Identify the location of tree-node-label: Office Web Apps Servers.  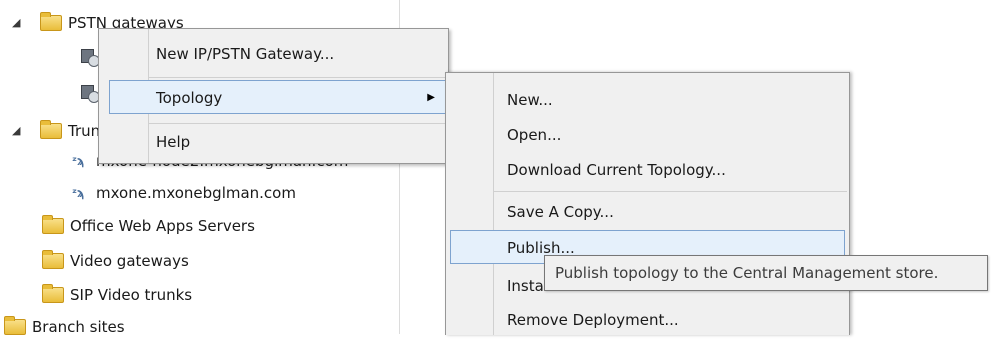
(162, 226).